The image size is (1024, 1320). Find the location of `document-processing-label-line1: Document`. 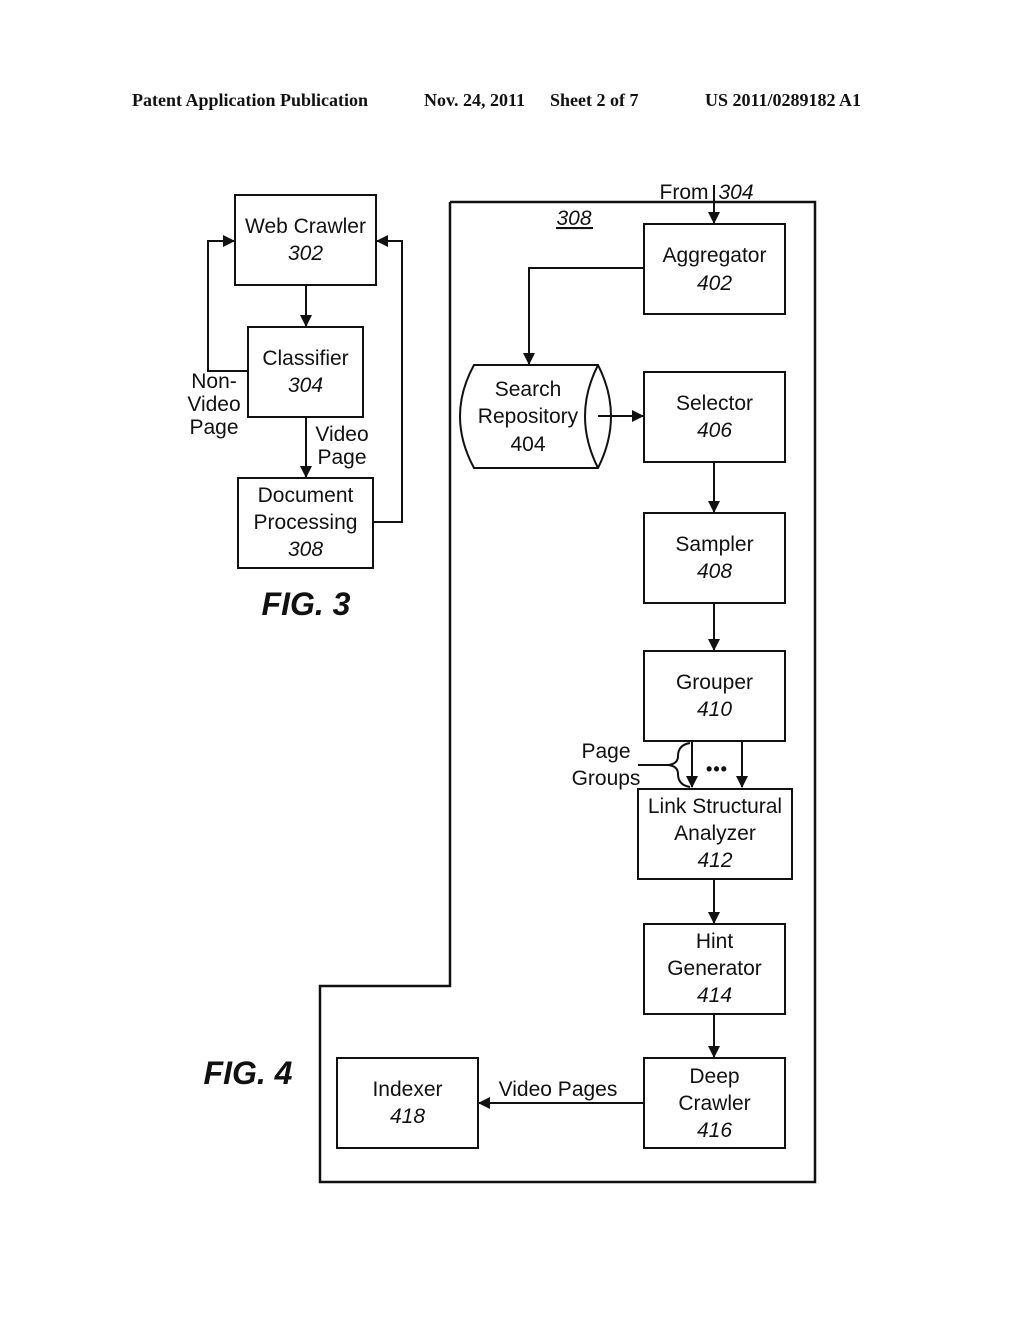

document-processing-label-line1: Document is located at coordinates (306, 495).